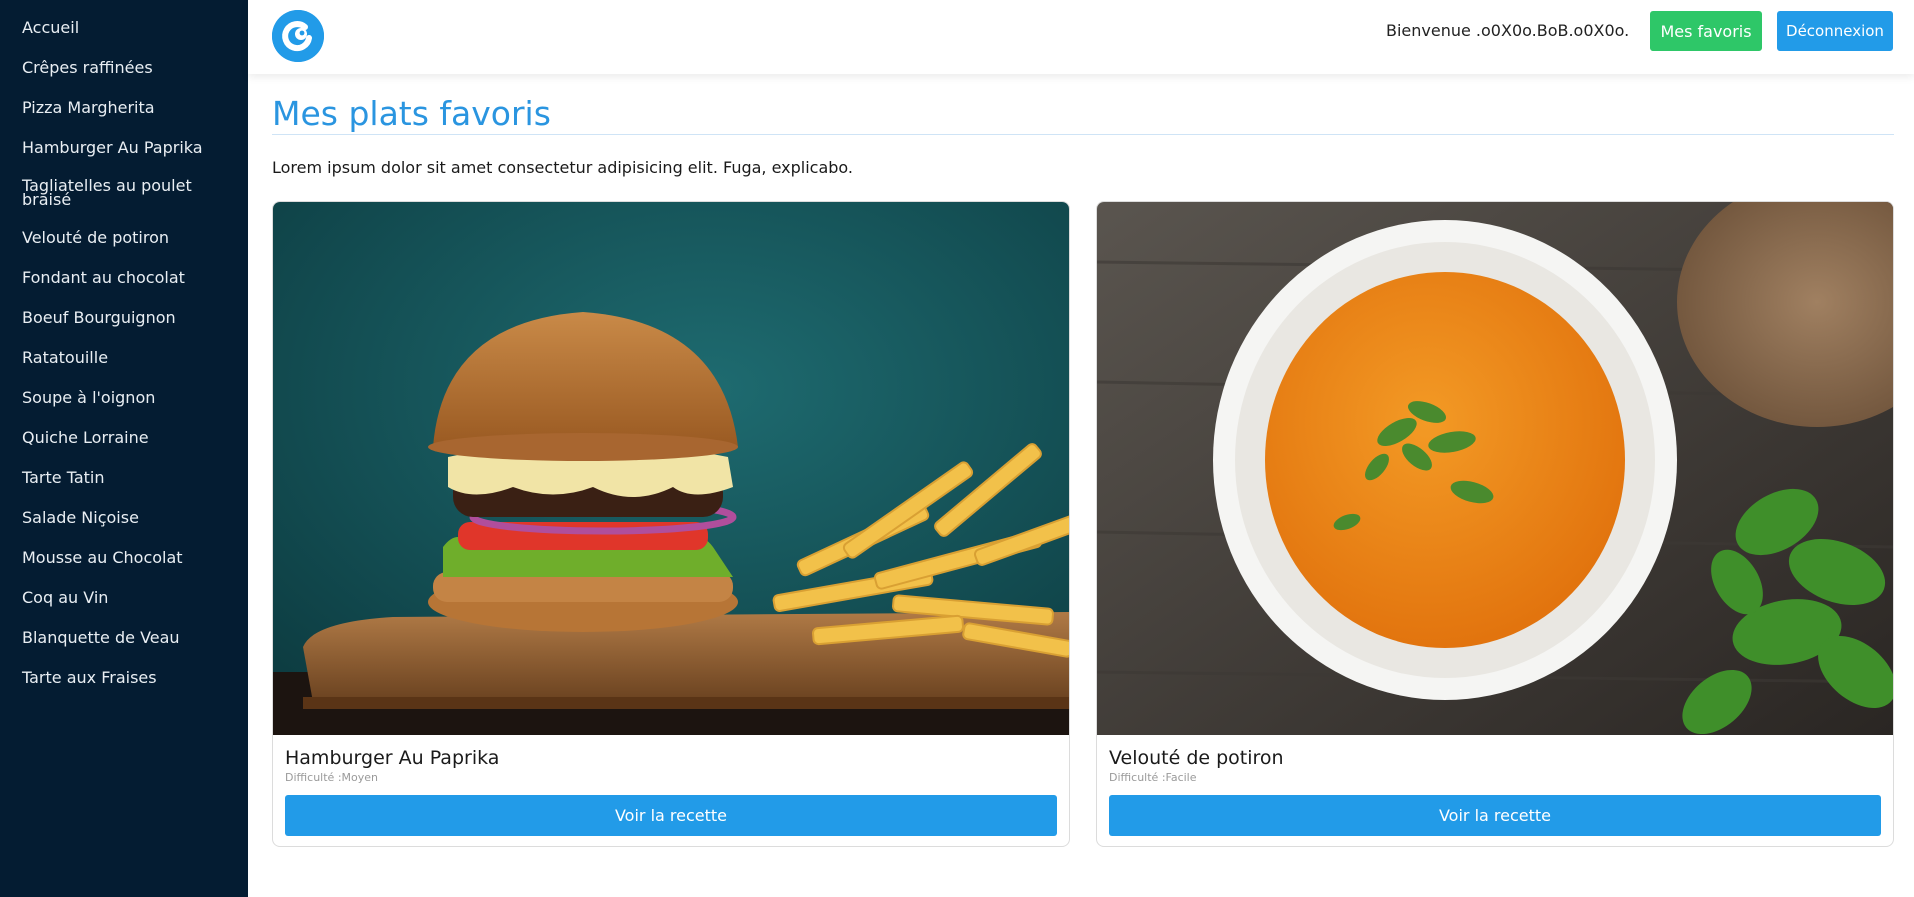  Describe the element at coordinates (124, 597) in the screenshot. I see `sidebar-item-coq: Coq au Vin` at that location.